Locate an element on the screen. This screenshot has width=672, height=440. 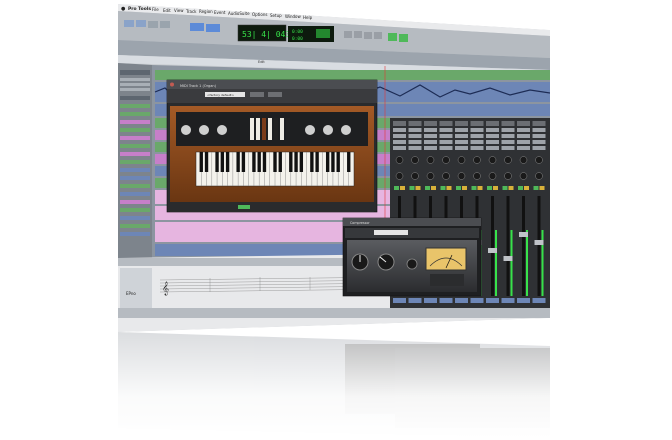
tool-select-button is located at coordinates (153, 24).